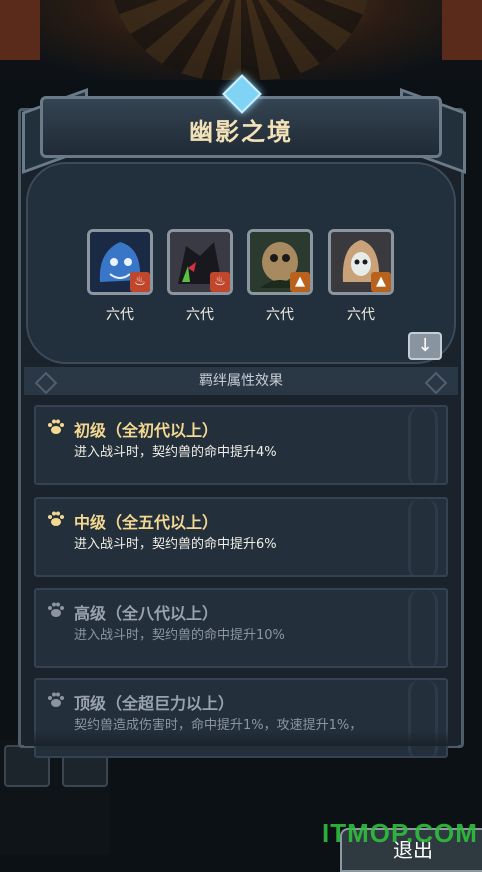  I want to click on bond-tier-card: 中级（全五代以上） 进入战斗时，契约兽的命中提升6%, so click(241, 537).